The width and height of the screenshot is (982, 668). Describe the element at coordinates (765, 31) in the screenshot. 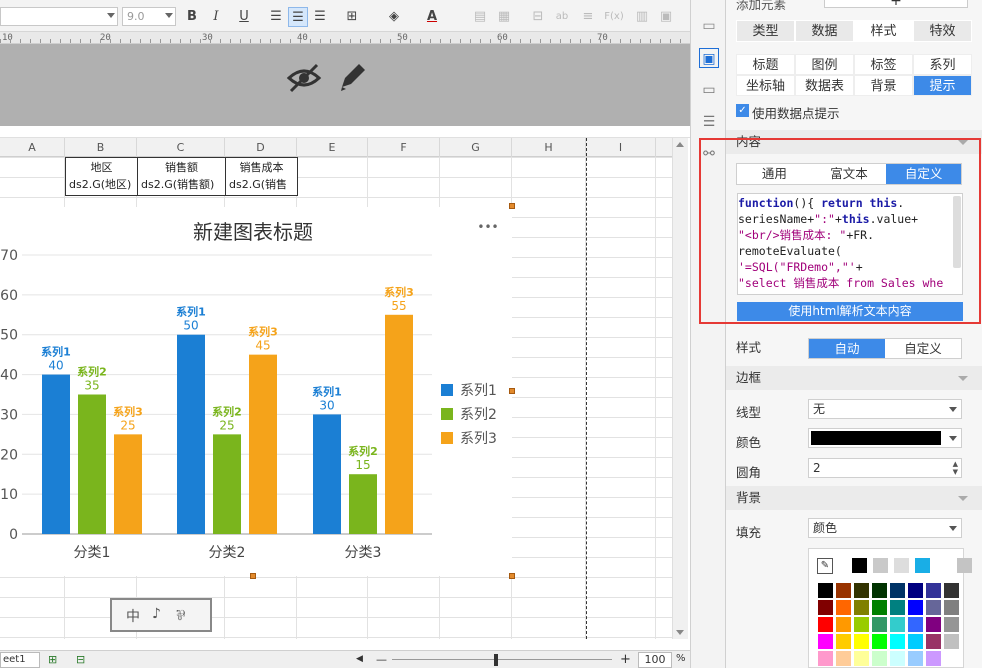

I see `tab-type: 类型` at that location.